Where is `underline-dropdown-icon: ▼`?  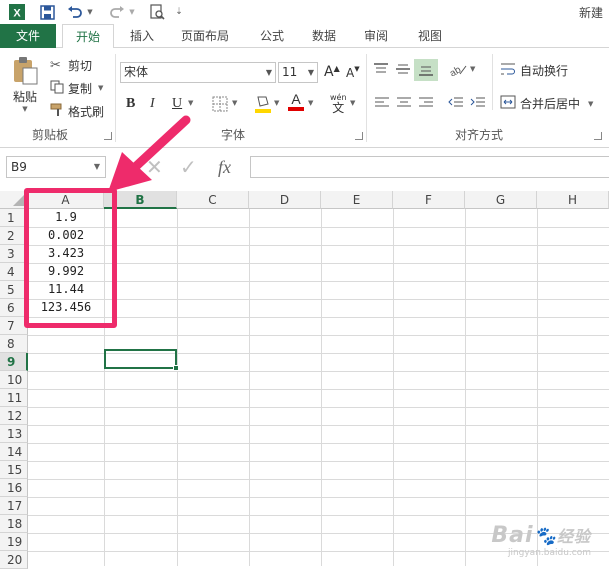 underline-dropdown-icon: ▼ is located at coordinates (190, 103).